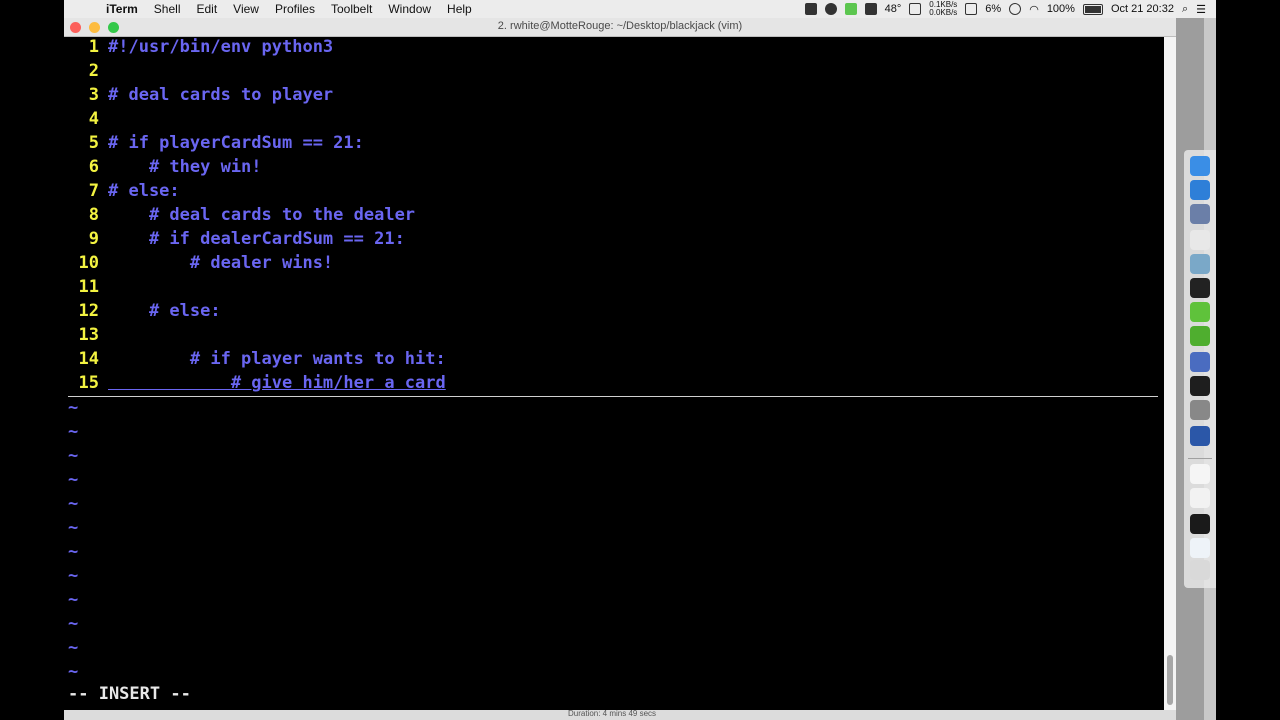 The width and height of the screenshot is (1280, 720). What do you see at coordinates (88, 311) in the screenshot?
I see `line-number: 12` at bounding box center [88, 311].